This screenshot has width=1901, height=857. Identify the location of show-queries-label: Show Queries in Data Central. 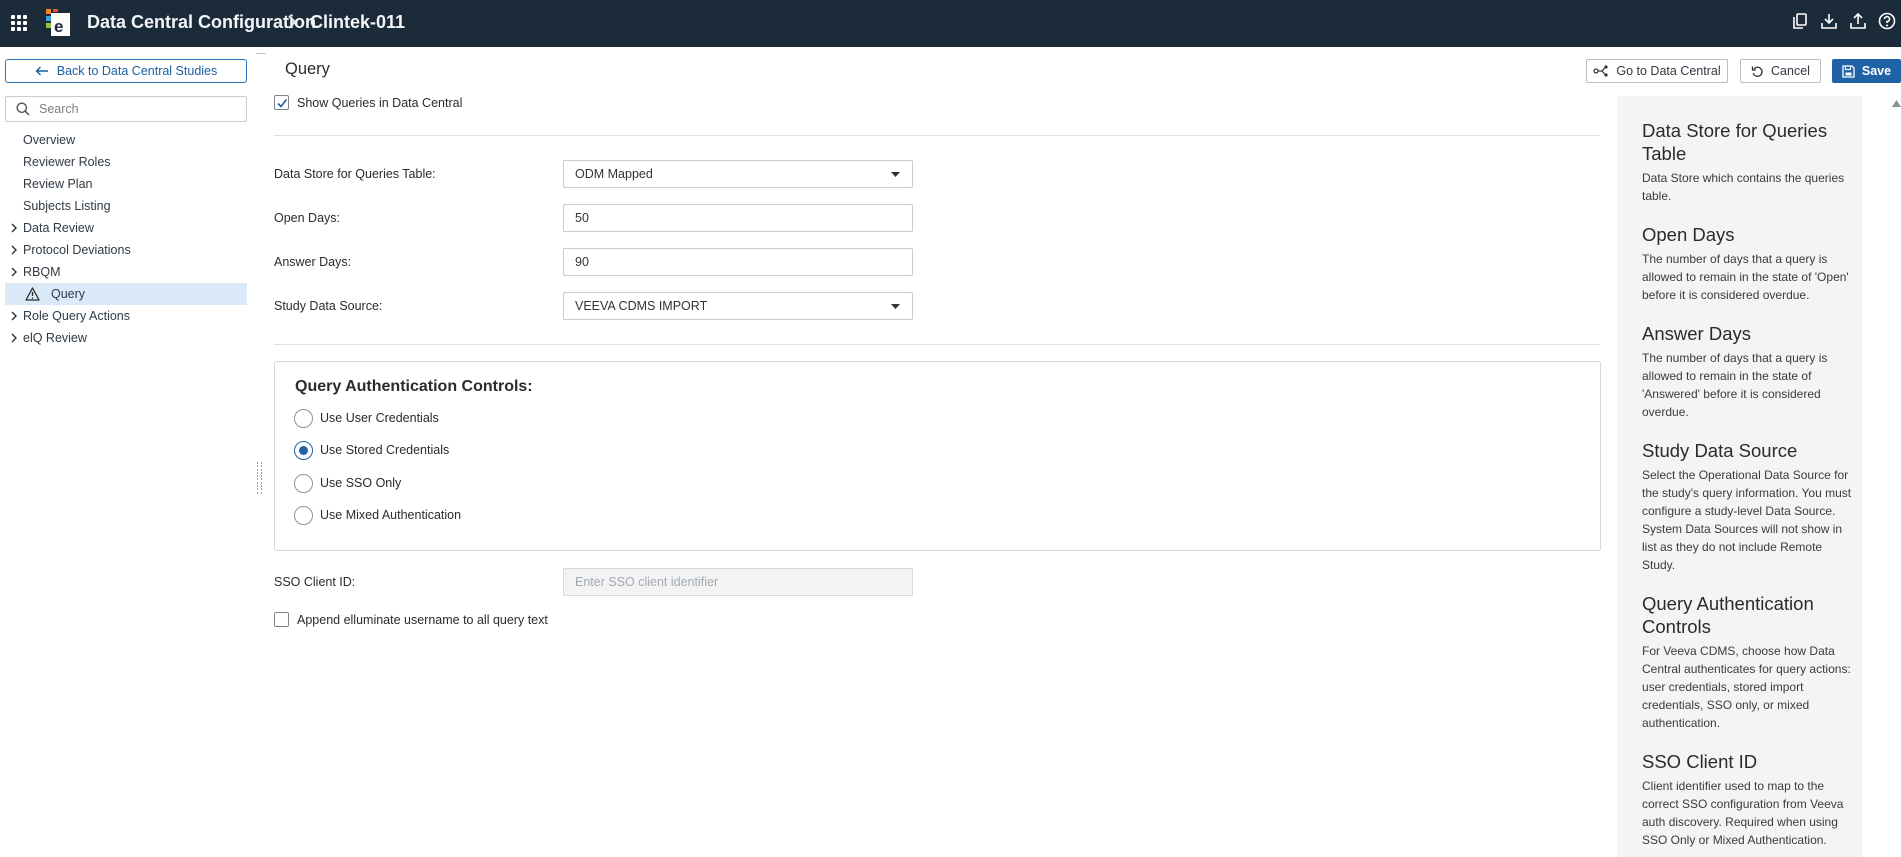
(380, 103).